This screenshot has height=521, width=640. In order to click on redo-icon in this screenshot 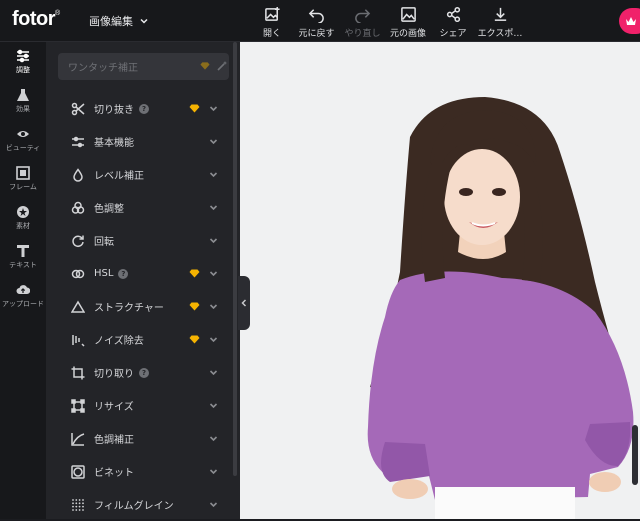, I will do `click(363, 16)`.